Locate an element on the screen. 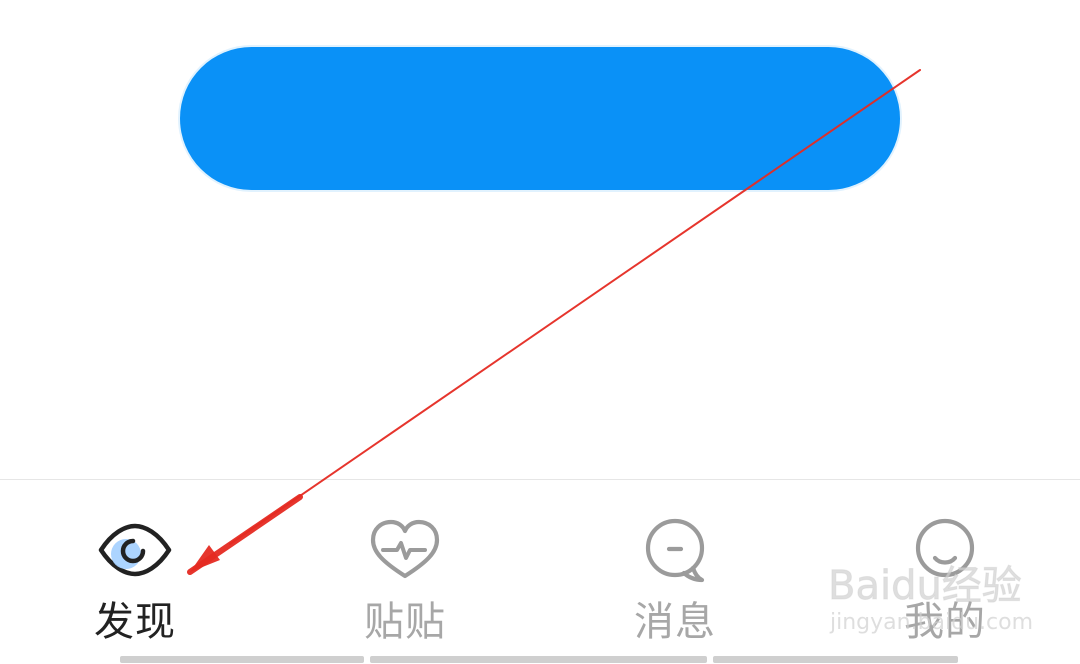 Image resolution: width=1080 pixels, height=664 pixels. smile-icon is located at coordinates (945, 550).